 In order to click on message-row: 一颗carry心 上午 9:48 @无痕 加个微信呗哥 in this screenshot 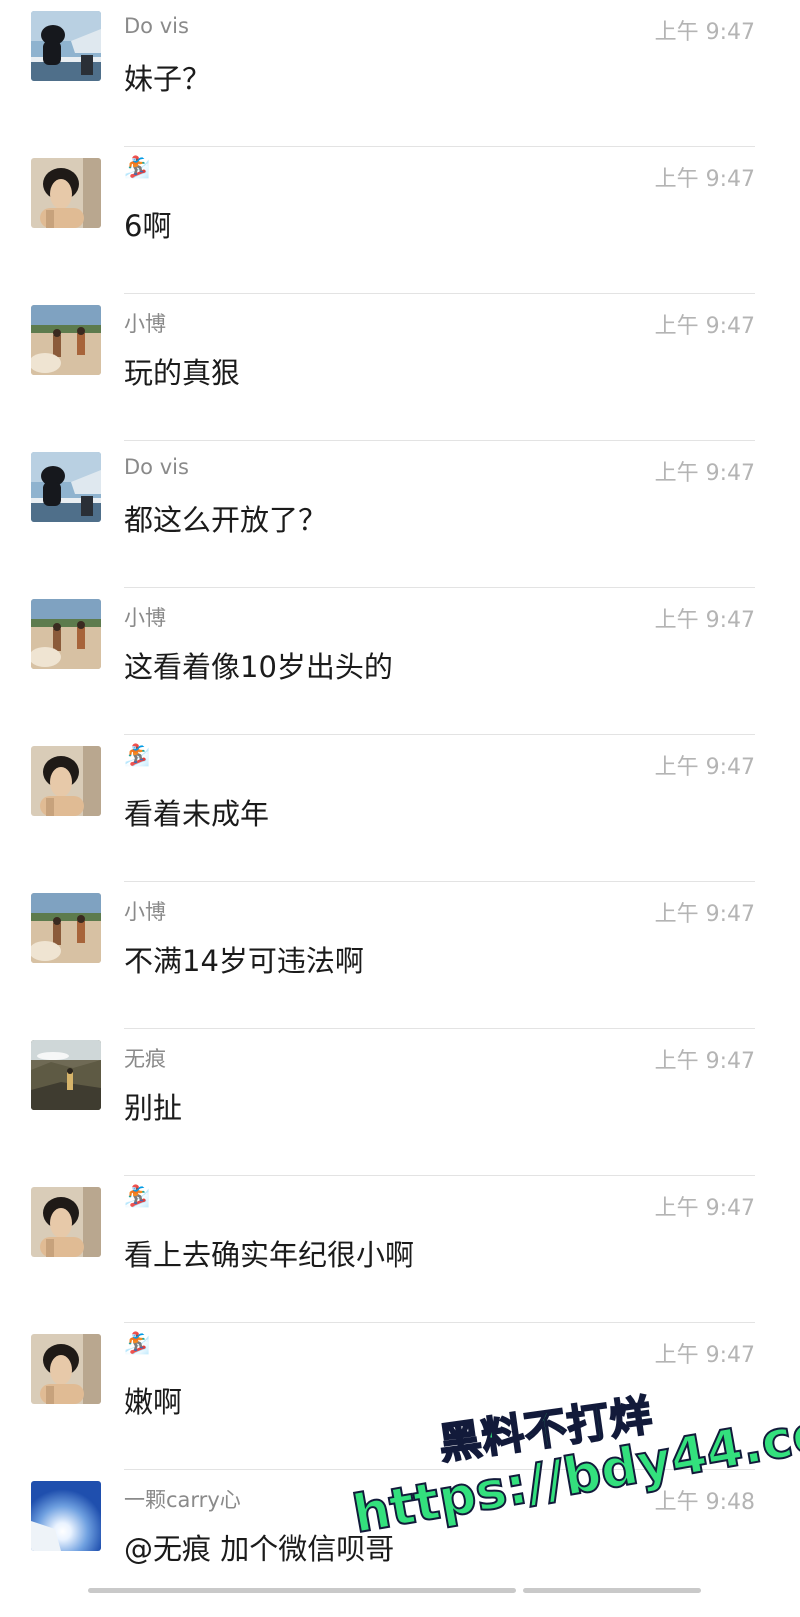, I will do `click(400, 1543)`.